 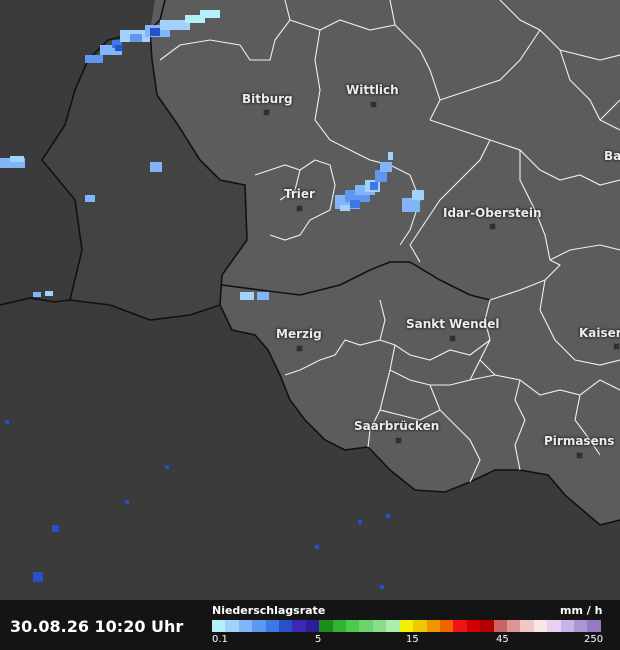 I want to click on city-marker-kaisers, so click(x=616, y=346).